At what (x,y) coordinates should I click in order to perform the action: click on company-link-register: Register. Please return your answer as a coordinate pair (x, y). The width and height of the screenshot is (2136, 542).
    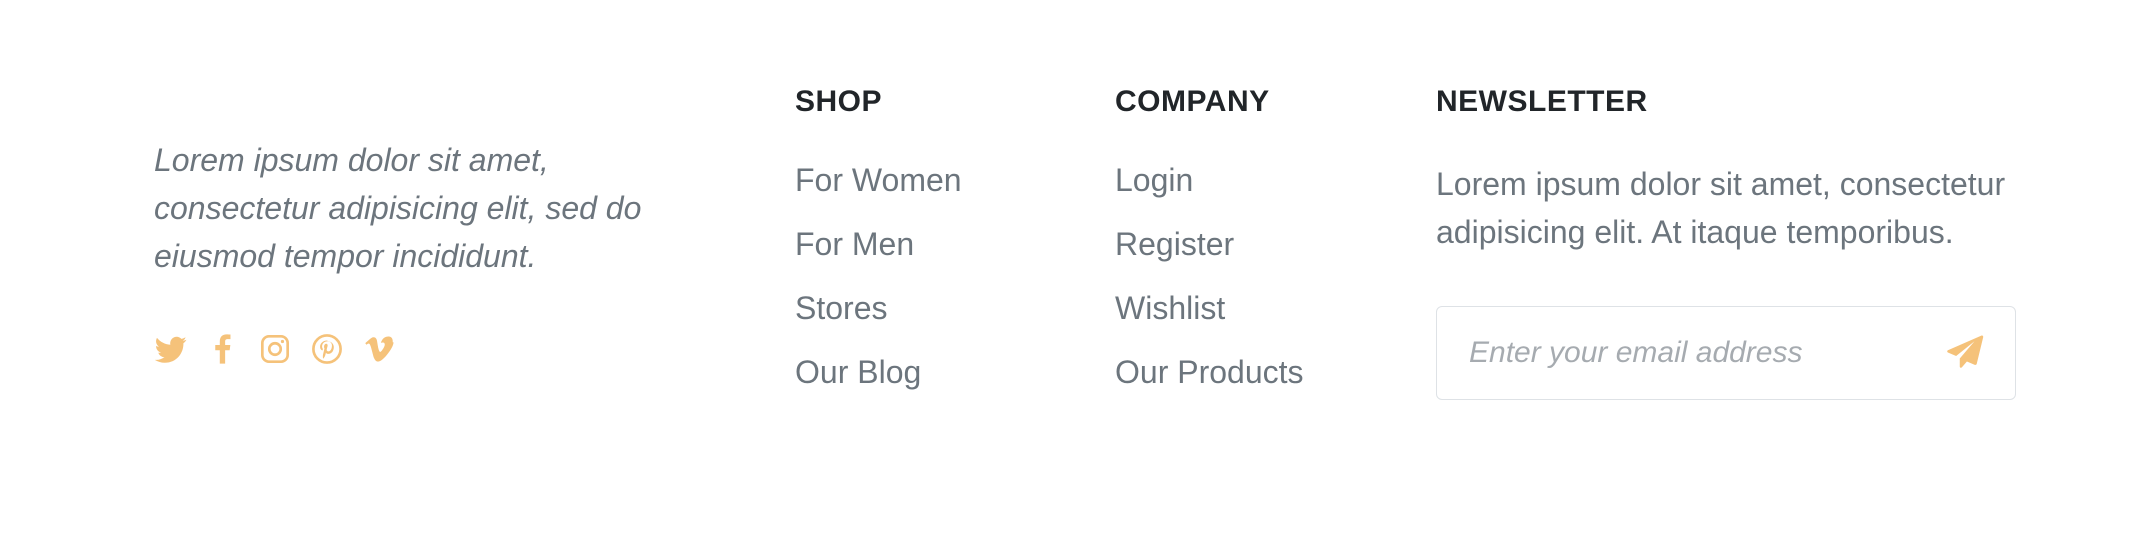
    Looking at the image, I should click on (1265, 244).